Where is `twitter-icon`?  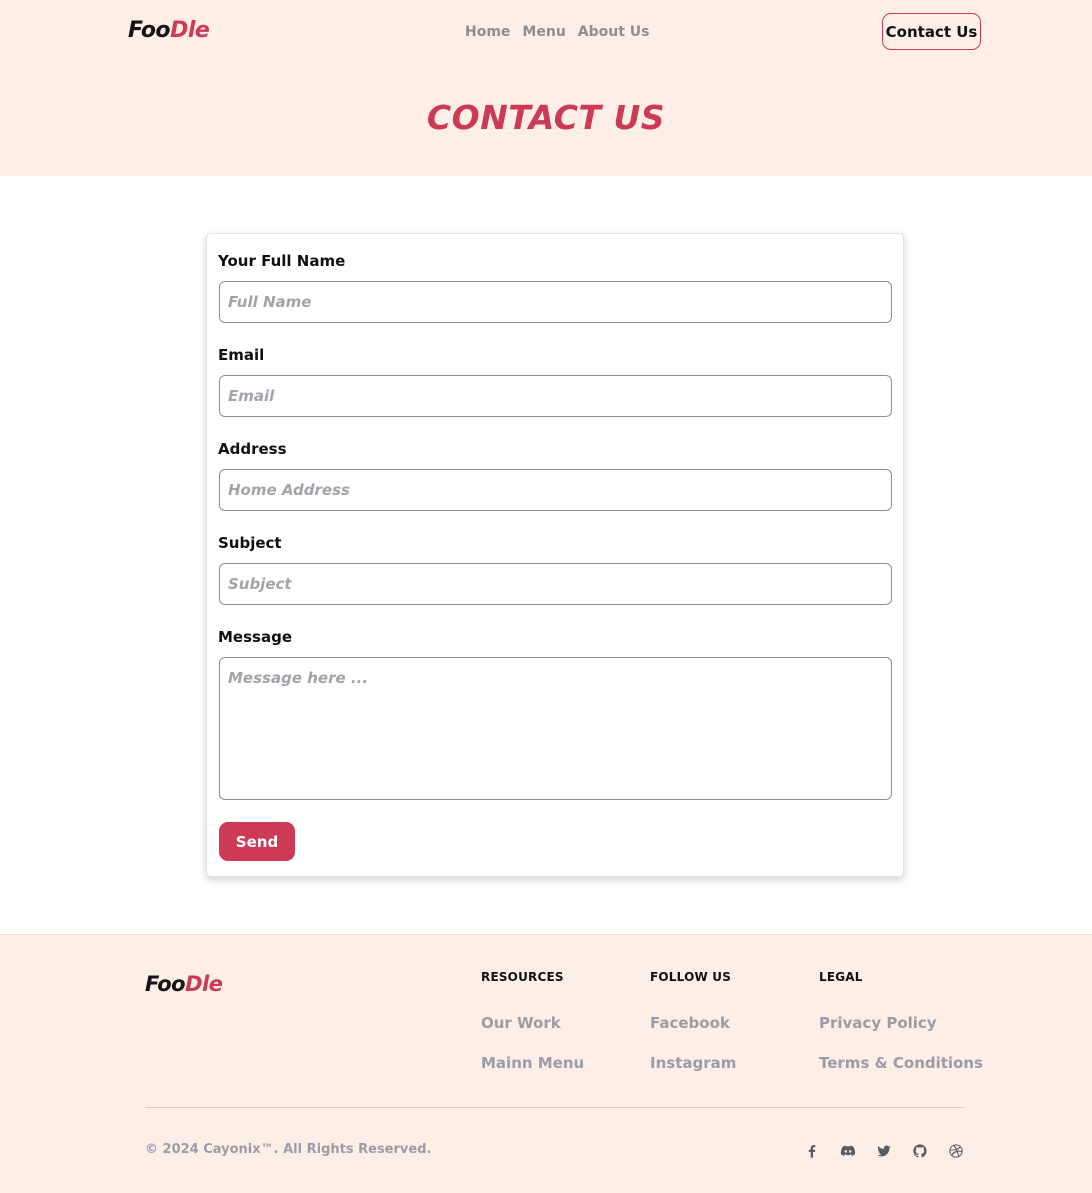 twitter-icon is located at coordinates (884, 1151).